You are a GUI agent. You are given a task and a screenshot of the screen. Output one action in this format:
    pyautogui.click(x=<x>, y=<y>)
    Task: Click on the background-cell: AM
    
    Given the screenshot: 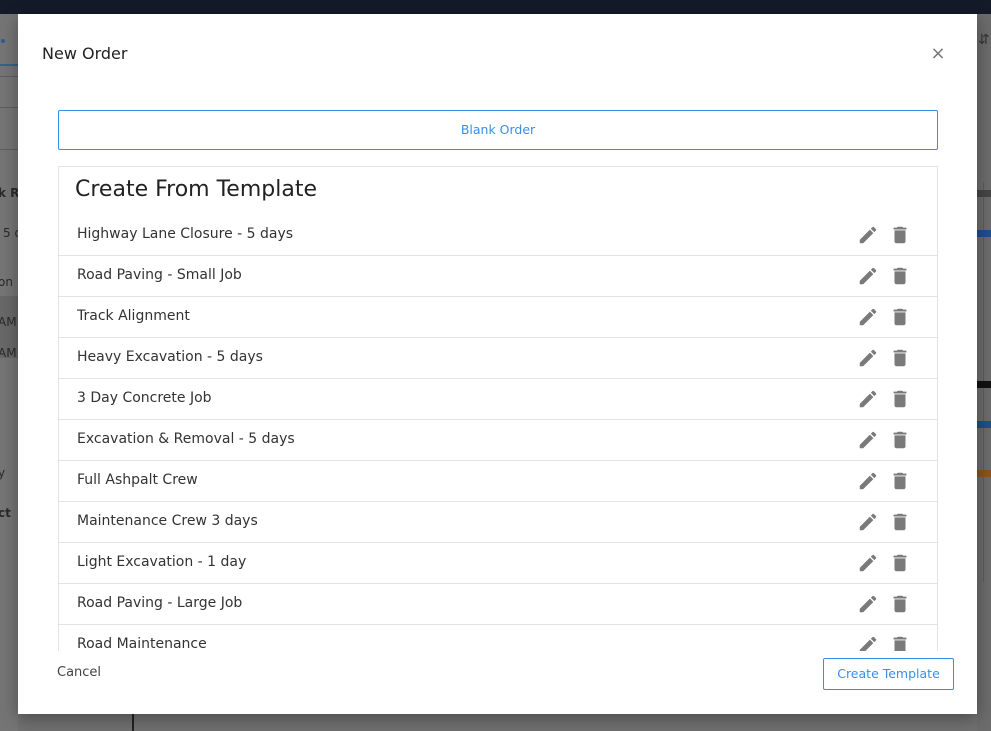 What is the action you would take?
    pyautogui.click(x=8, y=322)
    